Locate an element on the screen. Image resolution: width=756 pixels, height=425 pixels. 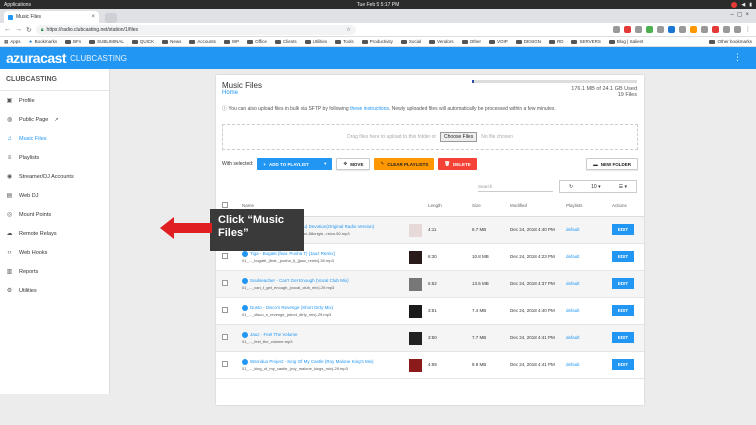
window-controls: –▢× is located at coordinates (741, 14).